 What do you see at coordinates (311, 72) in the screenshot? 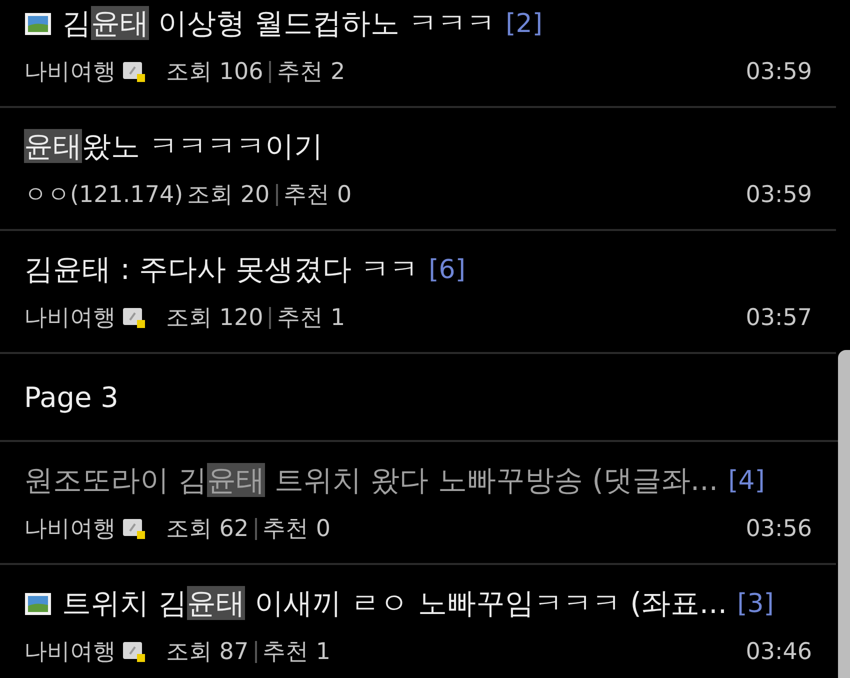
I see `recommend-count: 추천 2` at bounding box center [311, 72].